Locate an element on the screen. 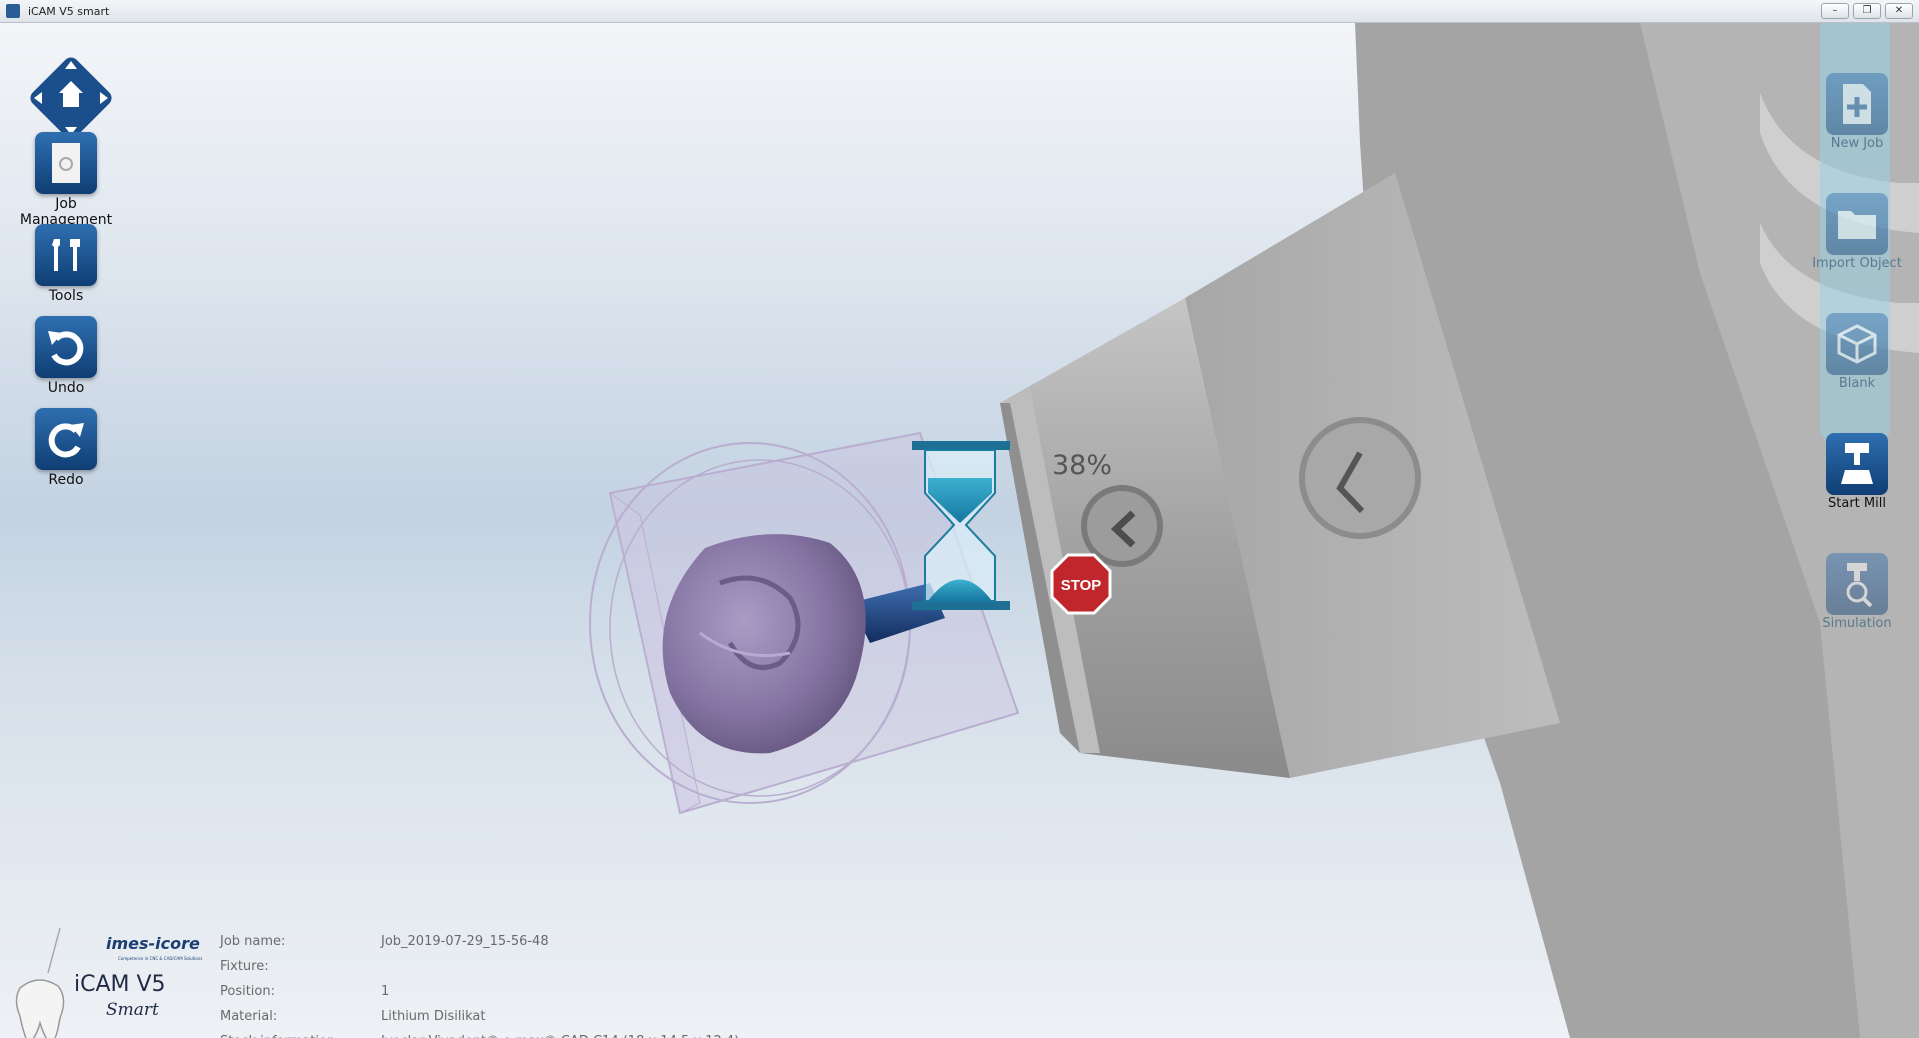 The image size is (1919, 1038). info-key: Stock information: is located at coordinates (300, 1033).